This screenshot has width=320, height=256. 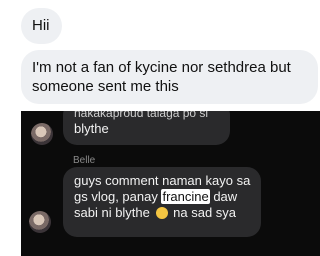 I want to click on message-fragment: sabi ni blythe, so click(x=112, y=212).